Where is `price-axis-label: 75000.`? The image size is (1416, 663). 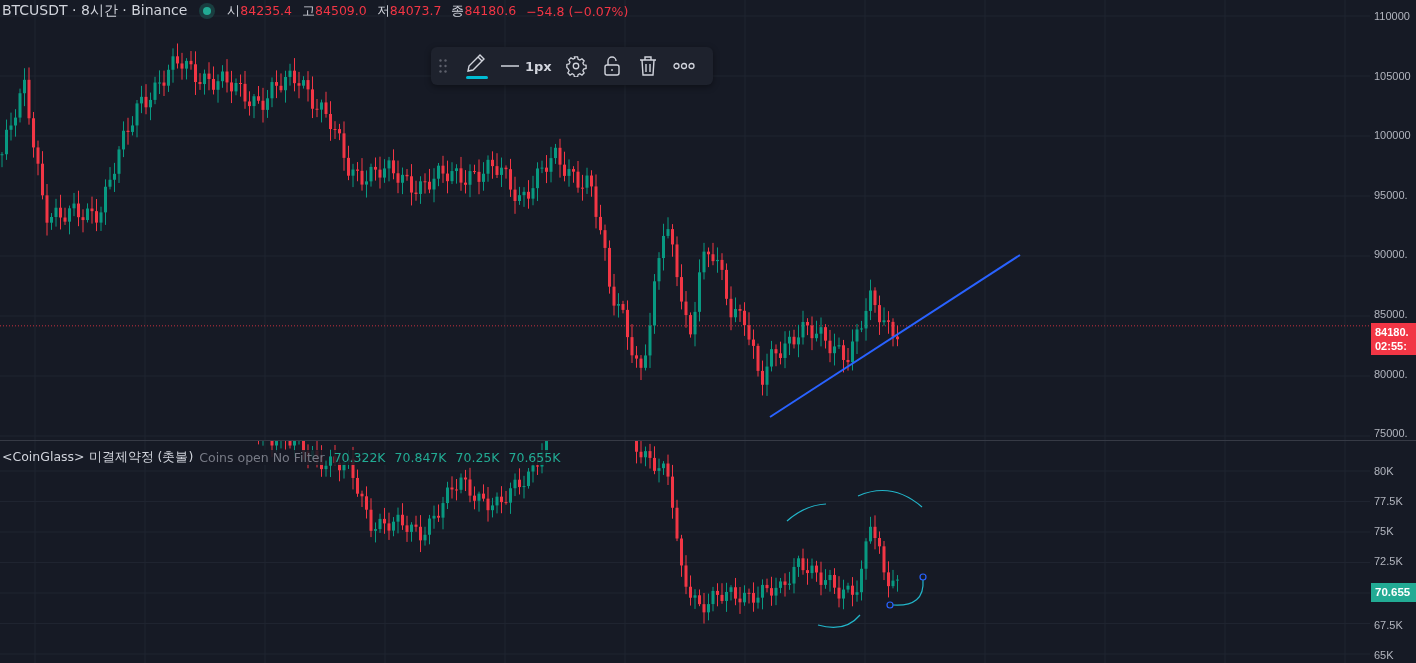 price-axis-label: 75000. is located at coordinates (1391, 433).